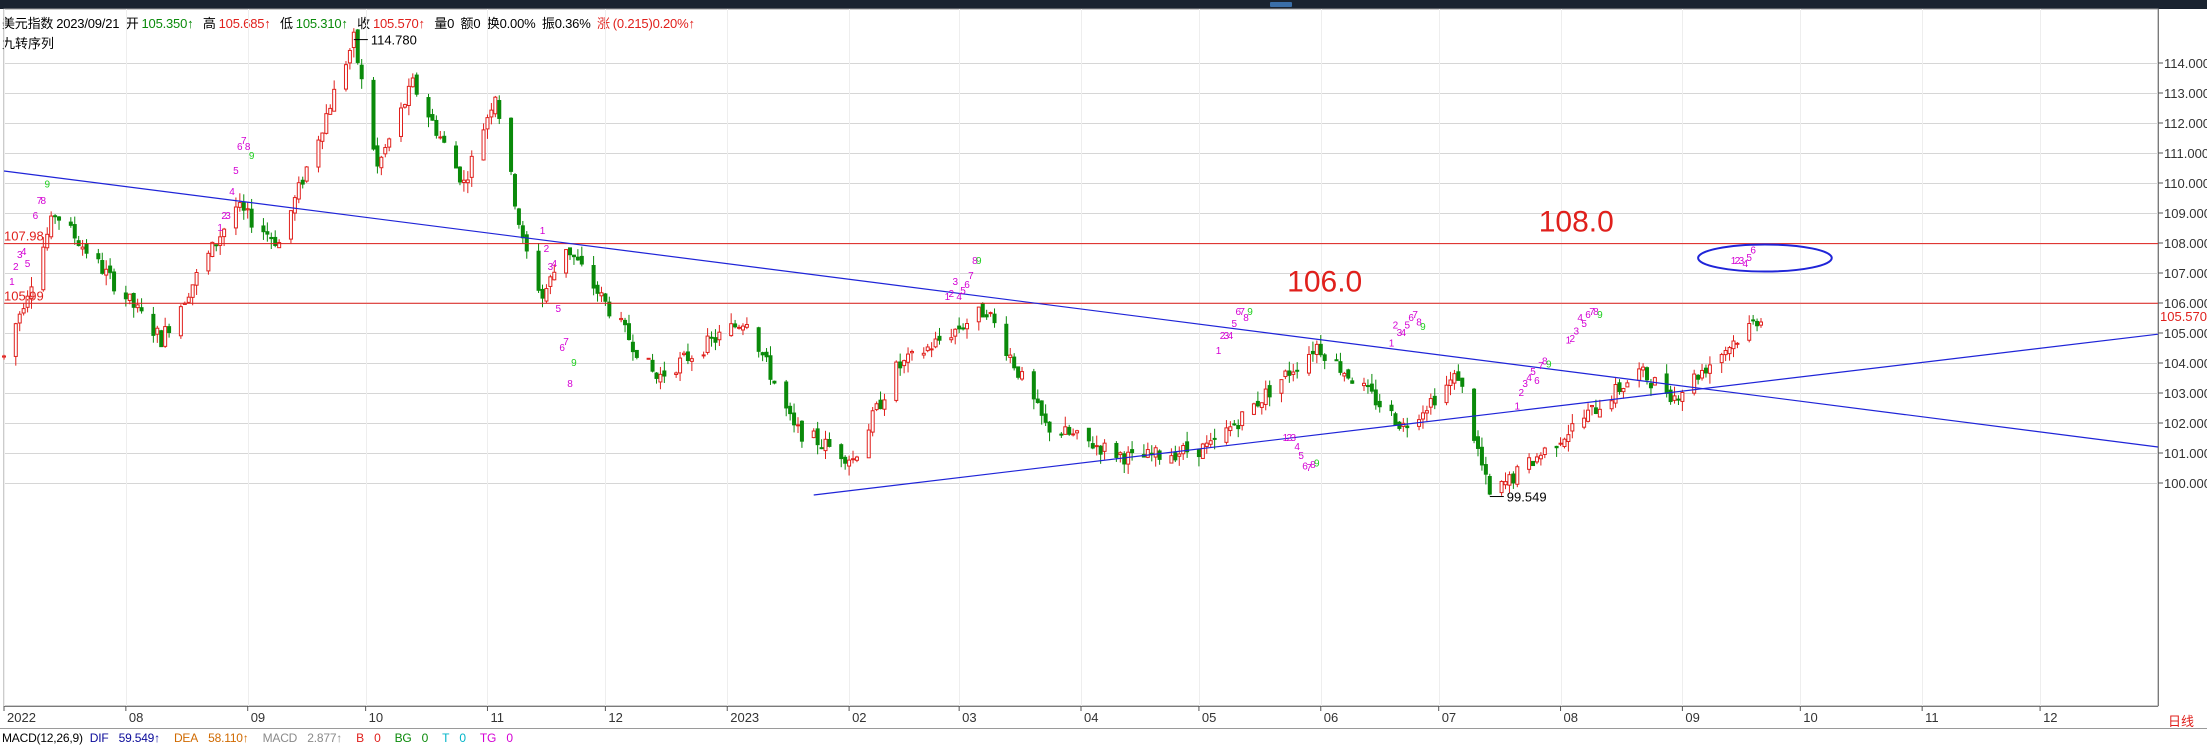 The width and height of the screenshot is (2207, 746). What do you see at coordinates (1571, 717) in the screenshot?
I see `x-tick-label: 08` at bounding box center [1571, 717].